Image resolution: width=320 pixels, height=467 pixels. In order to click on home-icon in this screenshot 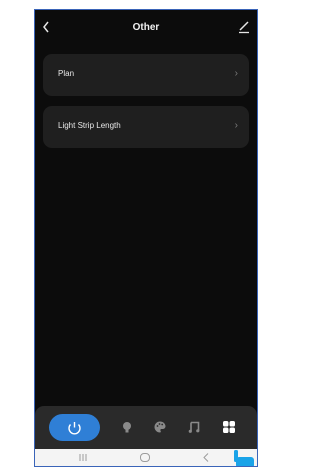, I will do `click(145, 457)`.